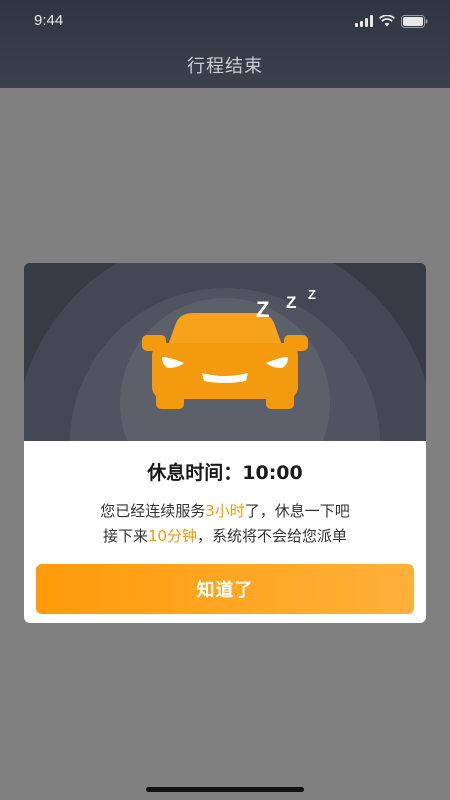 This screenshot has width=450, height=800. I want to click on service-hours-highlight: 3小时, so click(225, 511).